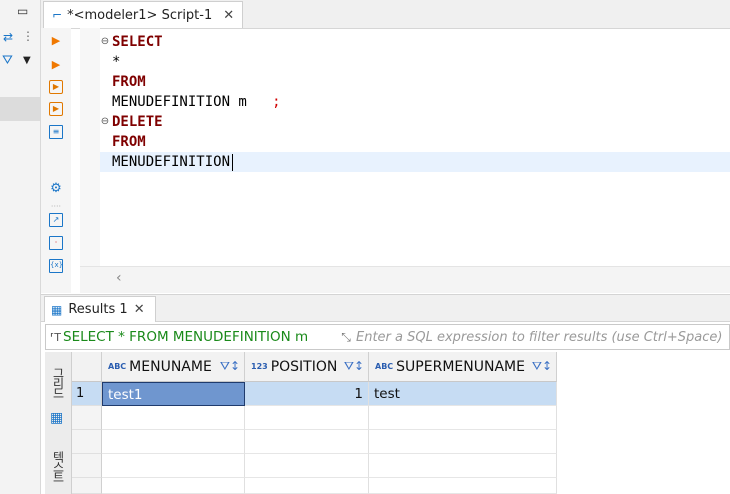  Describe the element at coordinates (7, 60) in the screenshot. I see `filter-icon: ⛛` at that location.